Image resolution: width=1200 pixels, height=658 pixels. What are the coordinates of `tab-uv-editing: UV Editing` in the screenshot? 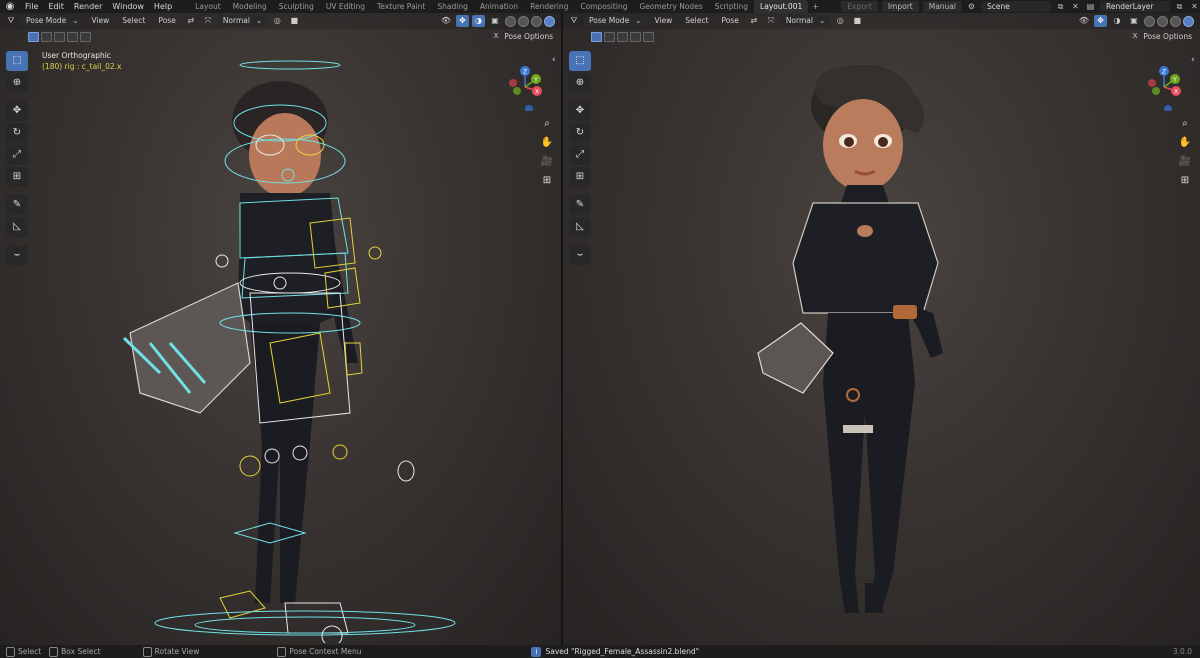 It's located at (345, 6).